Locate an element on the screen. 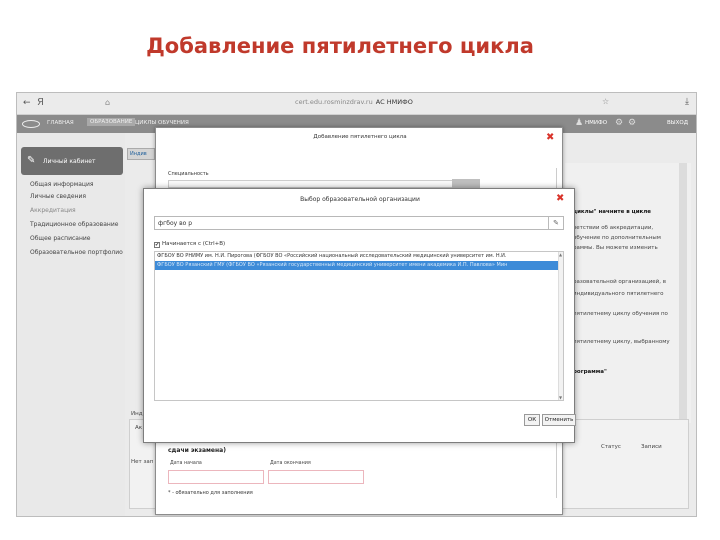 The image size is (720, 540). date-start-field is located at coordinates (216, 477).